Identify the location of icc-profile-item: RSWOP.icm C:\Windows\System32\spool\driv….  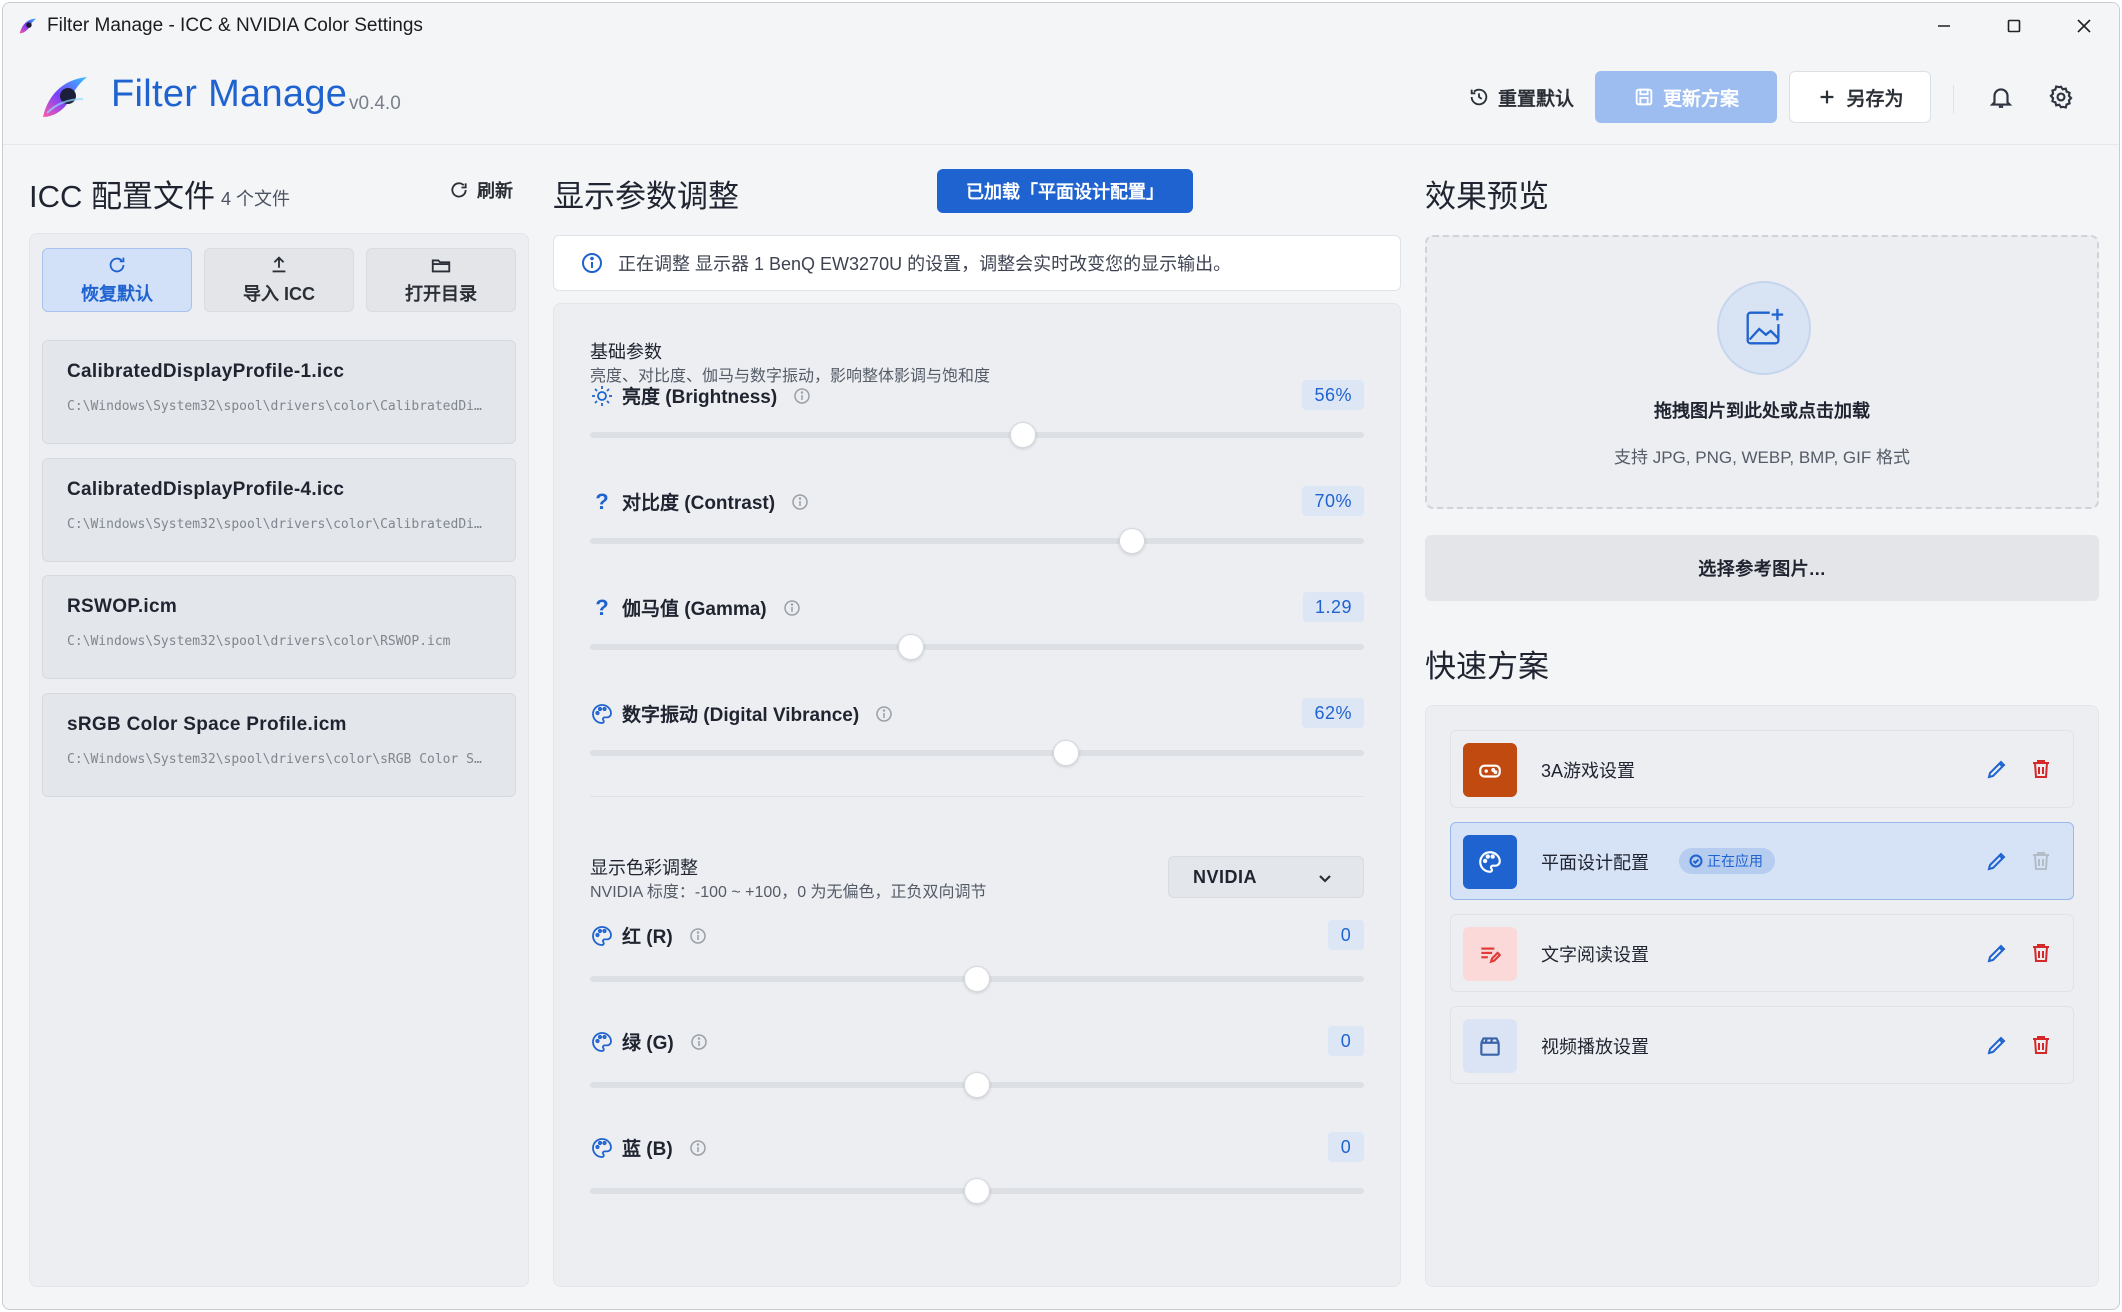
(279, 627).